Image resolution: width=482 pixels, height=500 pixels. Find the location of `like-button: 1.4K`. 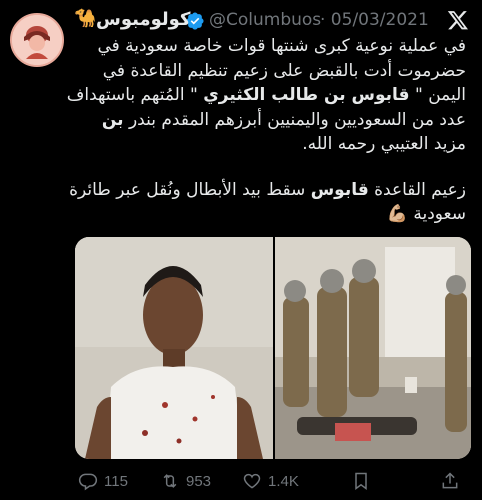

like-button: 1.4K is located at coordinates (270, 481).